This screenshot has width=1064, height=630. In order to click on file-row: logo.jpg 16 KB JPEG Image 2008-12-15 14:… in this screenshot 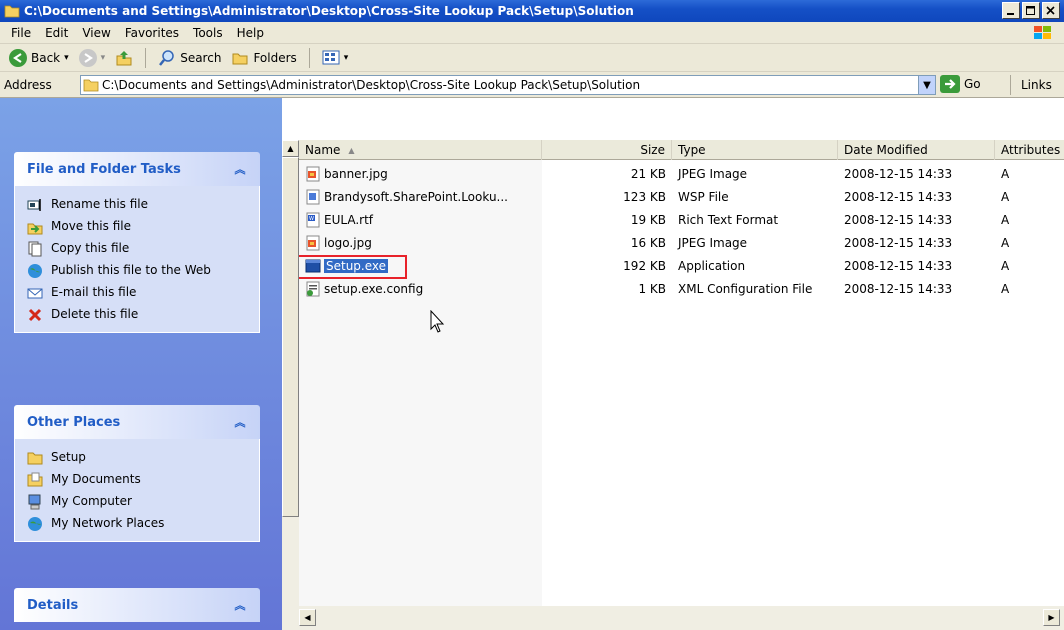, I will do `click(681, 242)`.